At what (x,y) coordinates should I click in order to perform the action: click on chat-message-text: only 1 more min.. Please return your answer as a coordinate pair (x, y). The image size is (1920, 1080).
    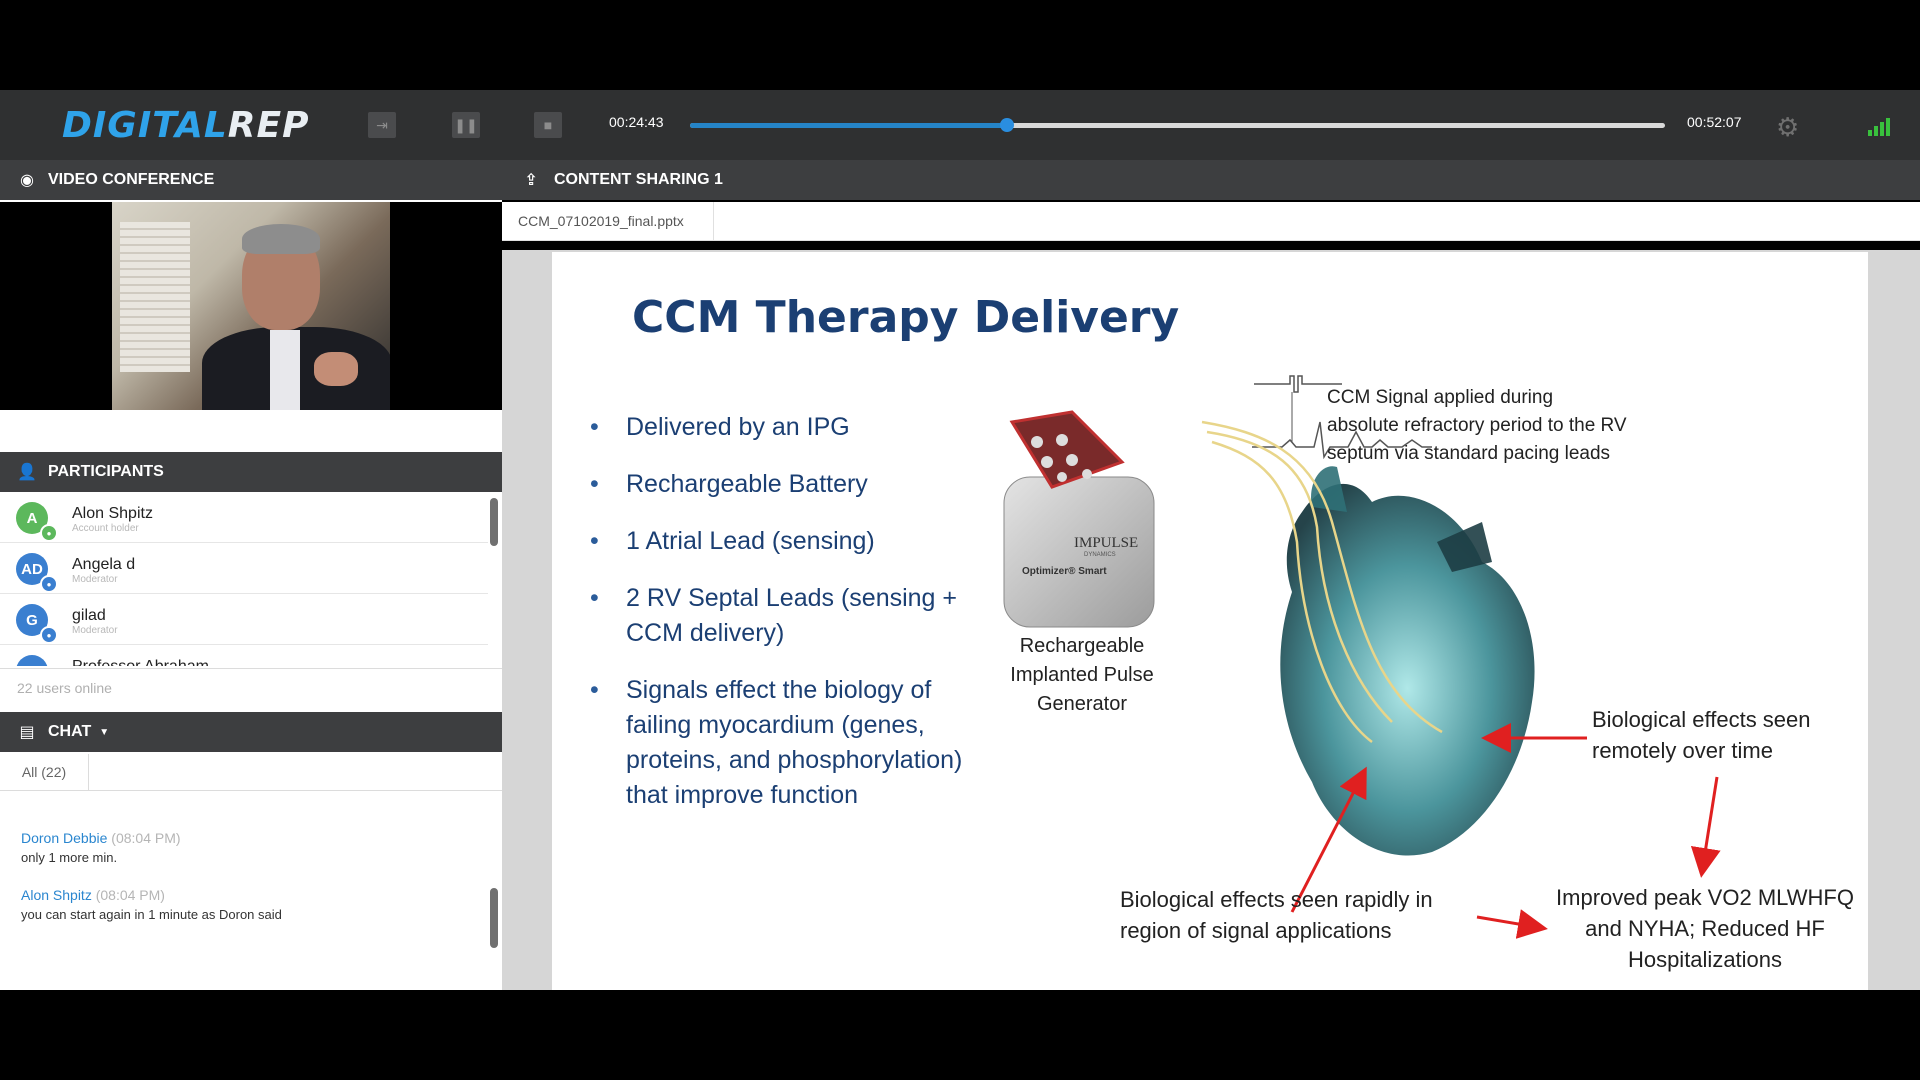
    Looking at the image, I should click on (69, 857).